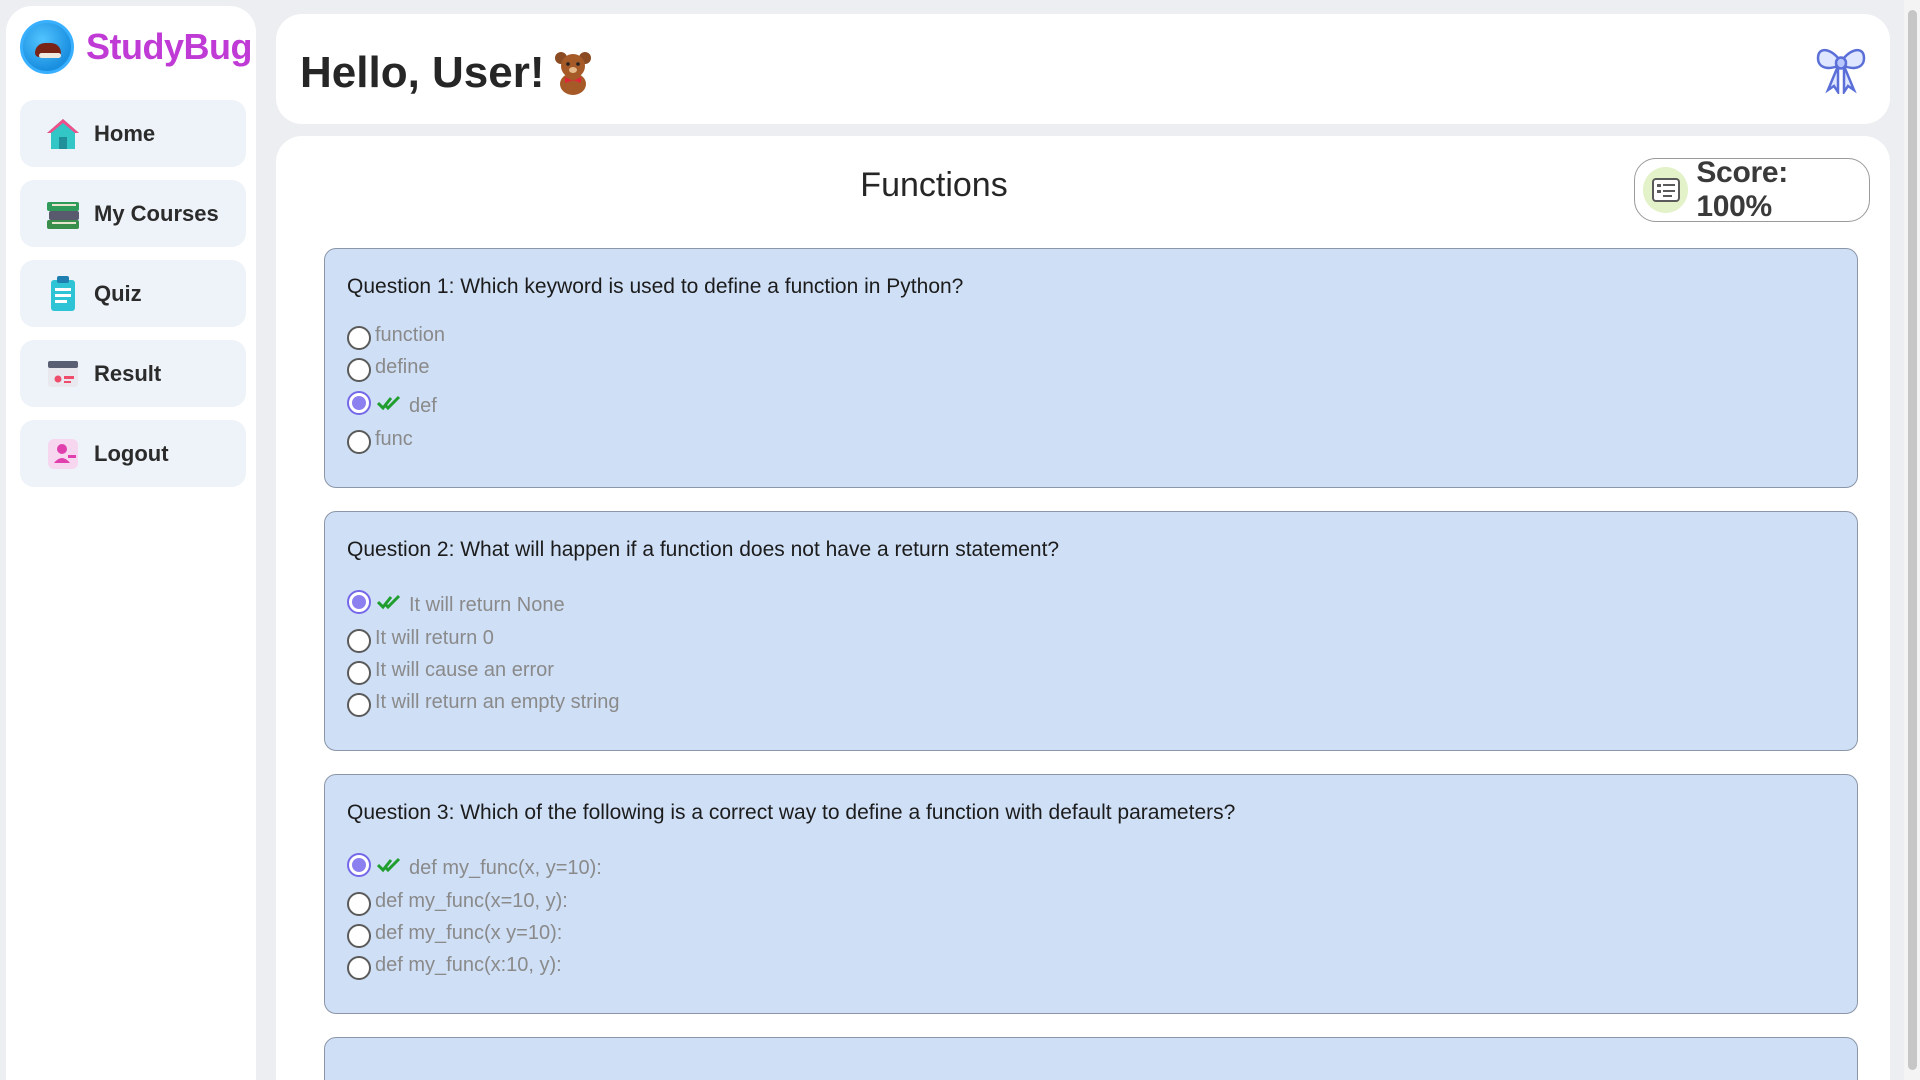  I want to click on option: It will return an empty string, so click(1091, 702).